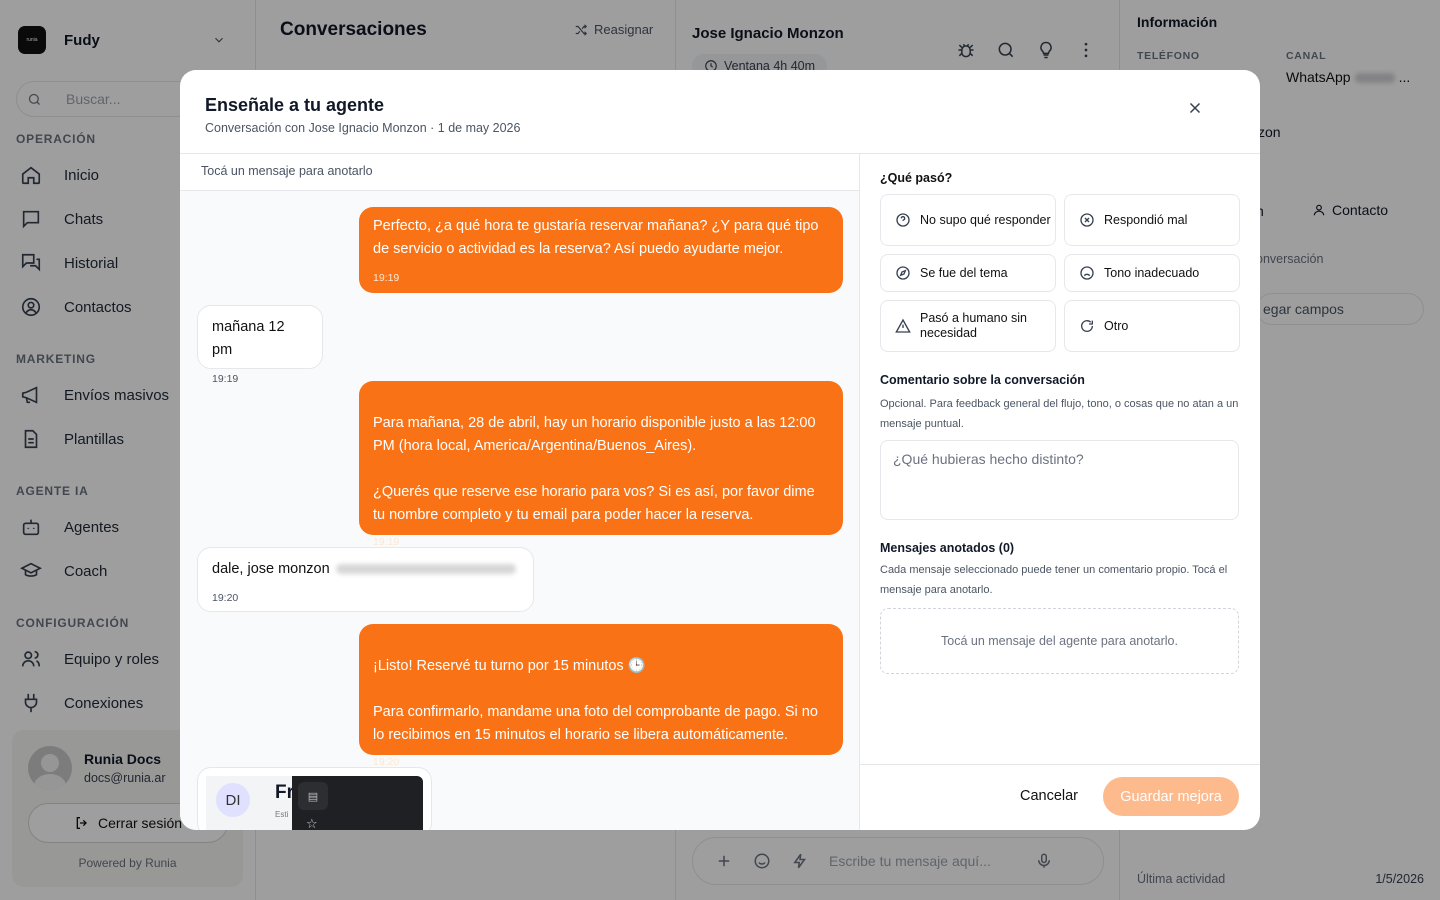 Image resolution: width=1440 pixels, height=900 pixels. What do you see at coordinates (1146, 219) in the screenshot?
I see `option-label: Respondió mal` at bounding box center [1146, 219].